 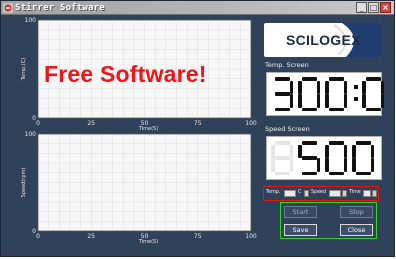 I want to click on y-axis-label: Speed(rpm), so click(x=24, y=183).